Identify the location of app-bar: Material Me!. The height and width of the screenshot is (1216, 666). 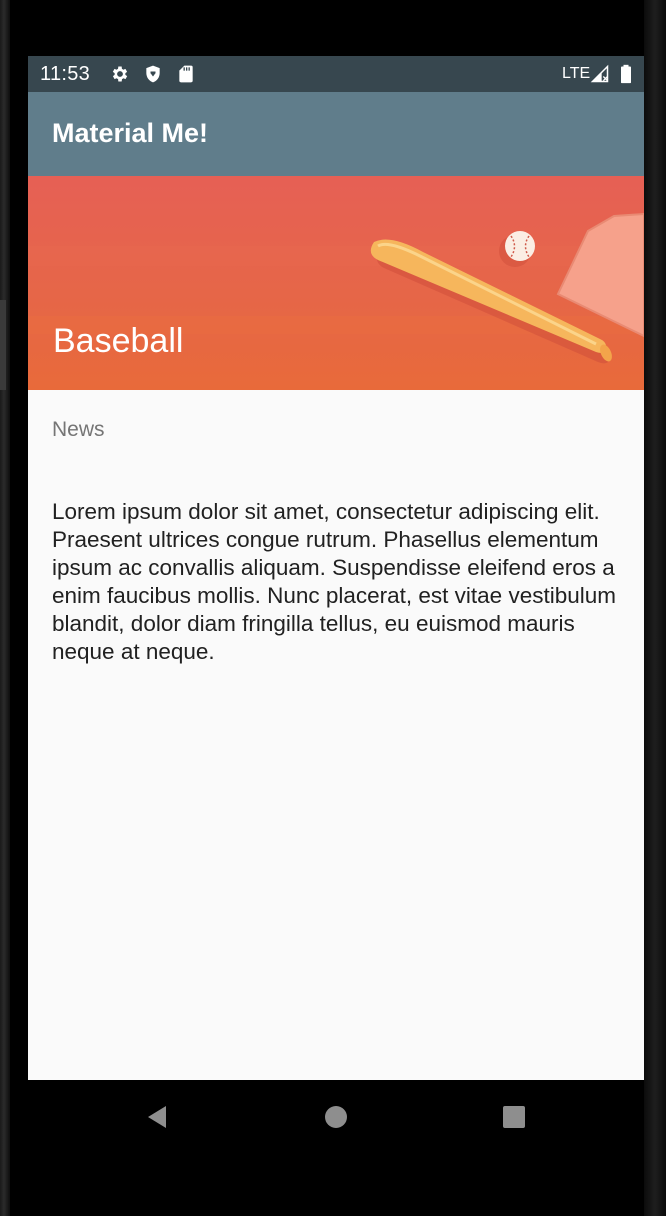
(336, 134).